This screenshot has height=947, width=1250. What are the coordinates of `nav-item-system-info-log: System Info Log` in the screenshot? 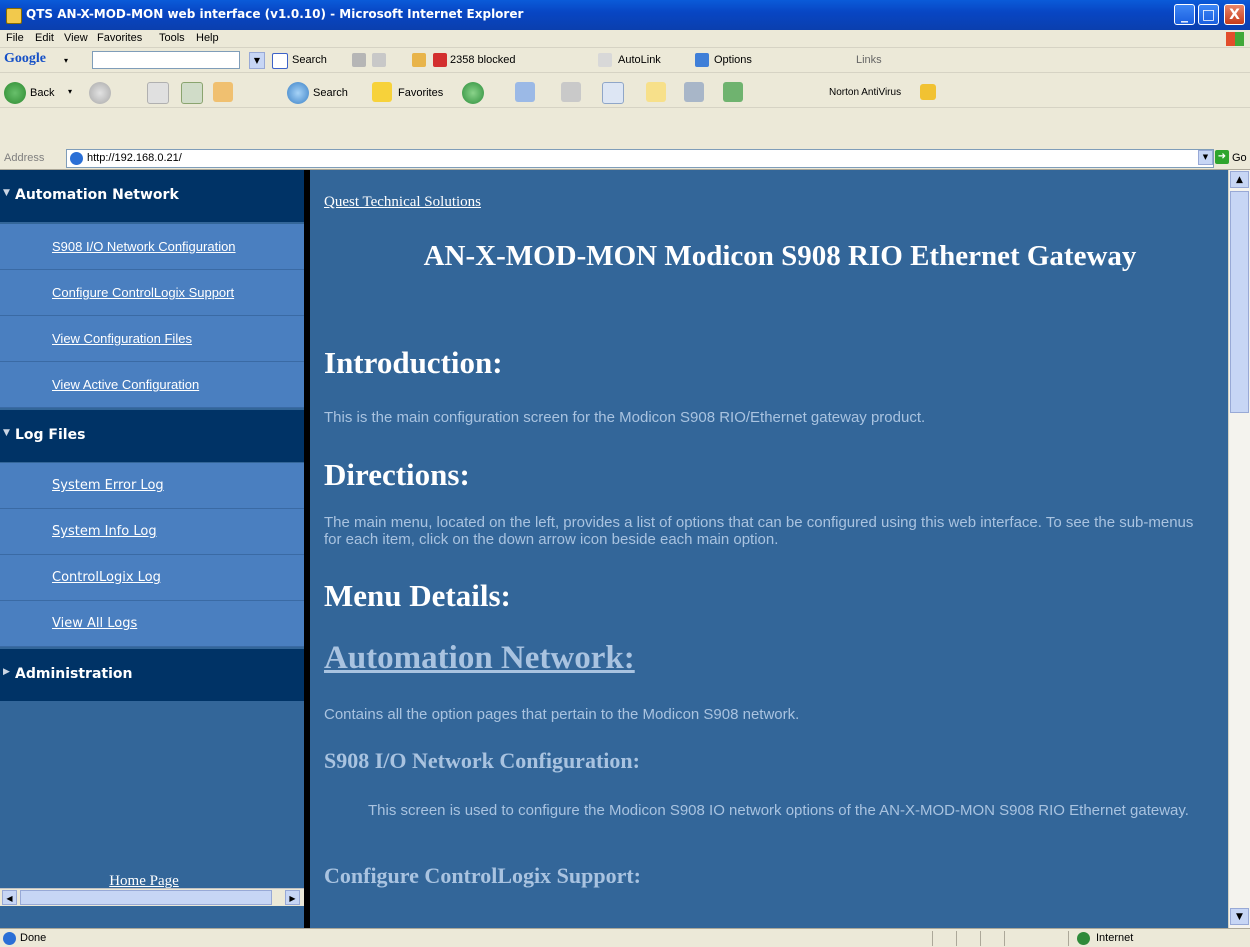 It's located at (152, 532).